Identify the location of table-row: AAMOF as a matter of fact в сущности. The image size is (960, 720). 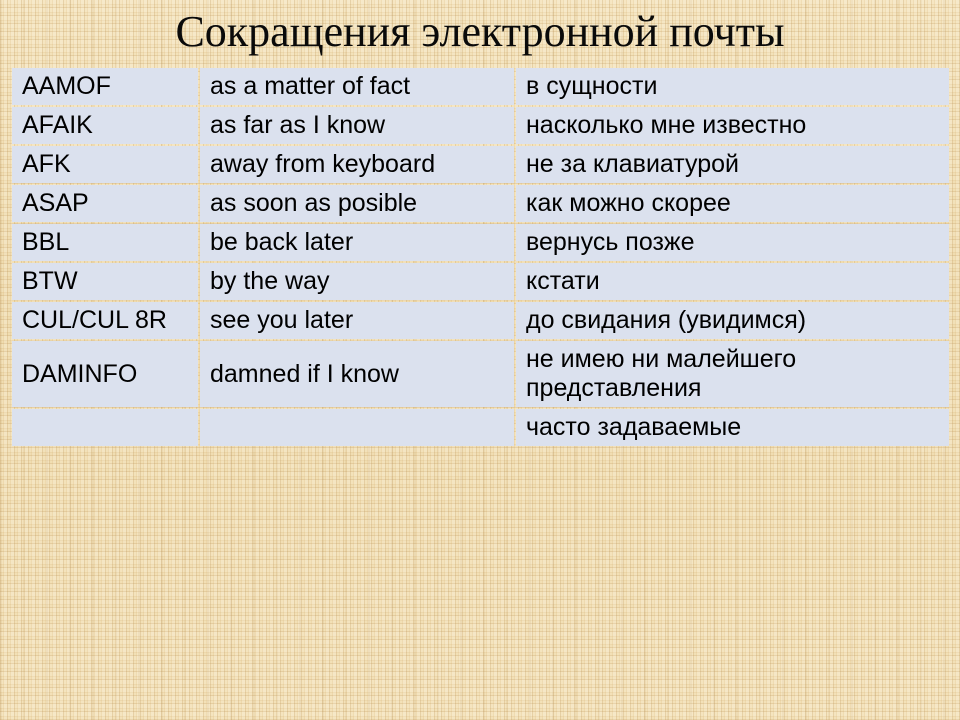
(480, 86).